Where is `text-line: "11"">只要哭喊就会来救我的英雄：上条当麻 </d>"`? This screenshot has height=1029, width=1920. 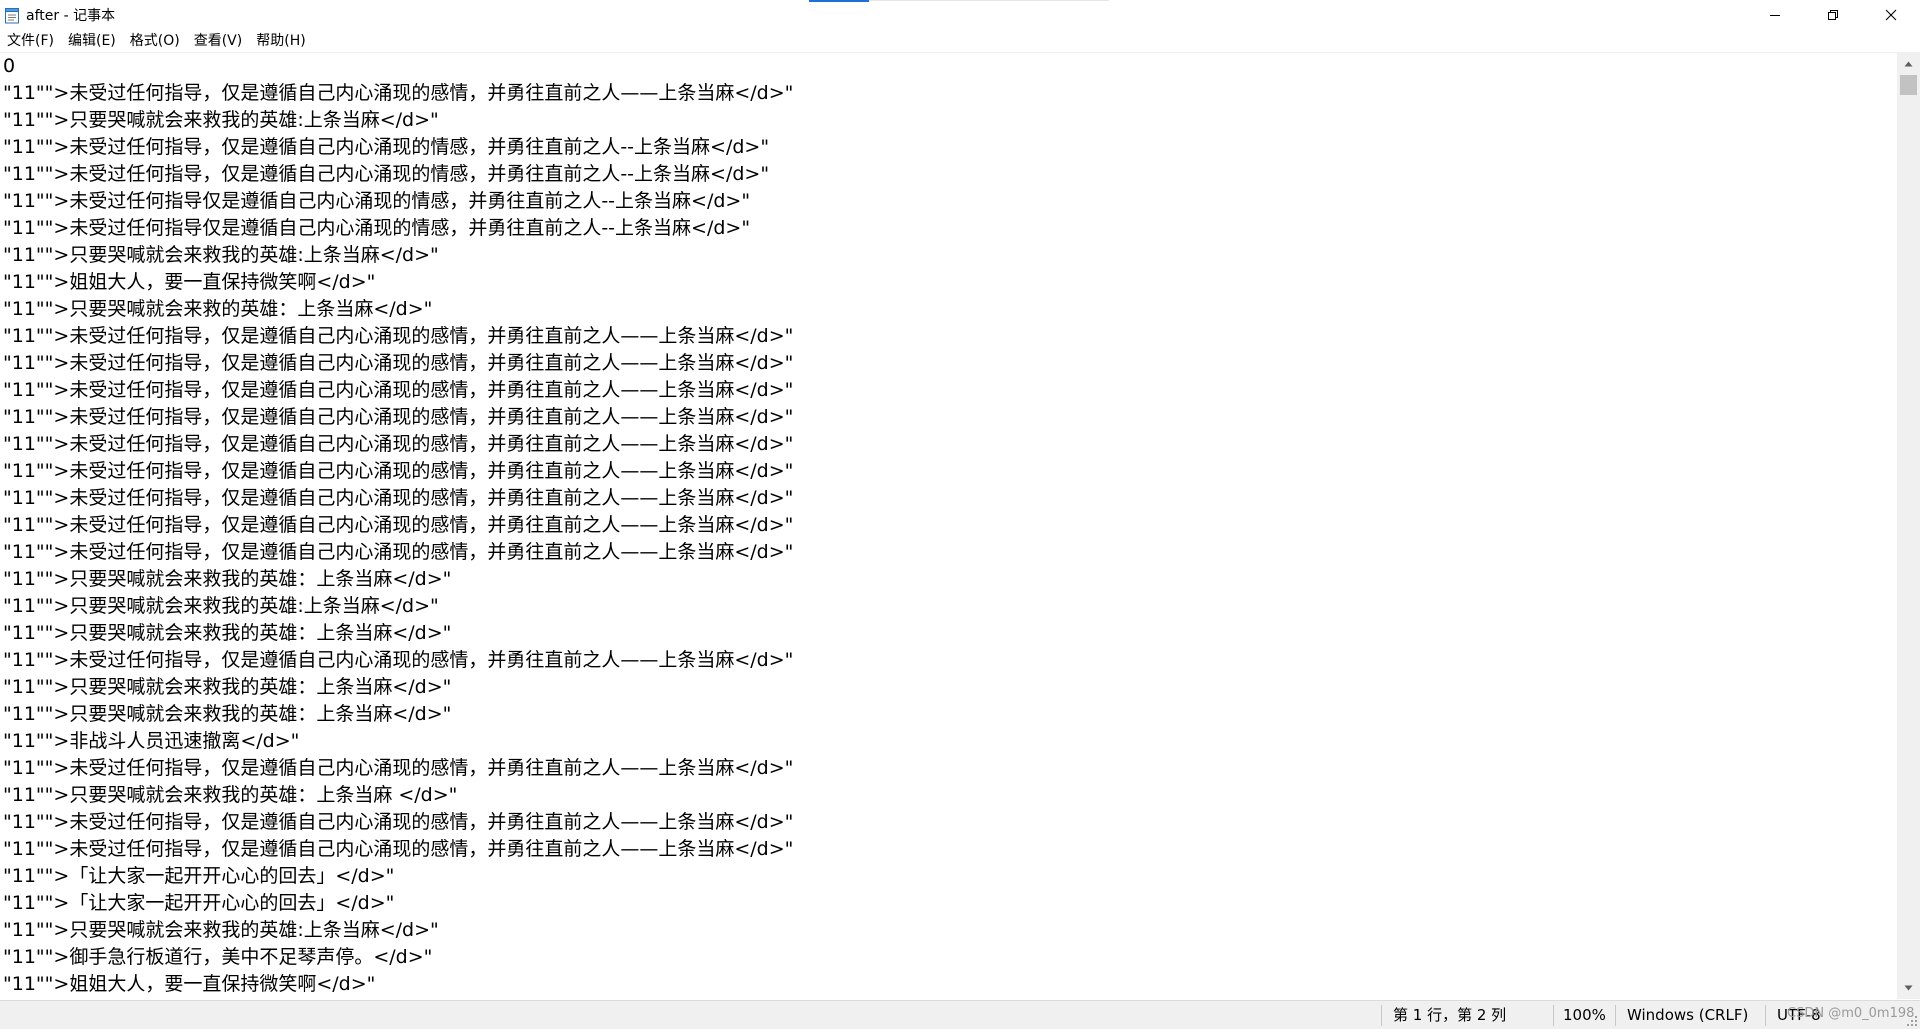
text-line: "11"">只要哭喊就会来救我的英雄：上条当麻 </d>" is located at coordinates (230, 795).